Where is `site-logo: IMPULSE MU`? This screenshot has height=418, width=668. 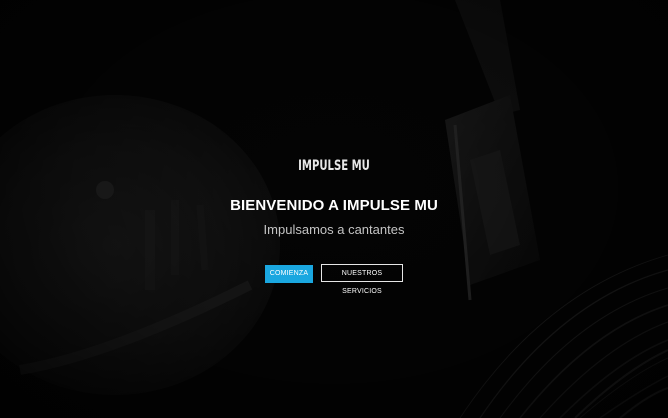
site-logo: IMPULSE MU is located at coordinates (334, 166).